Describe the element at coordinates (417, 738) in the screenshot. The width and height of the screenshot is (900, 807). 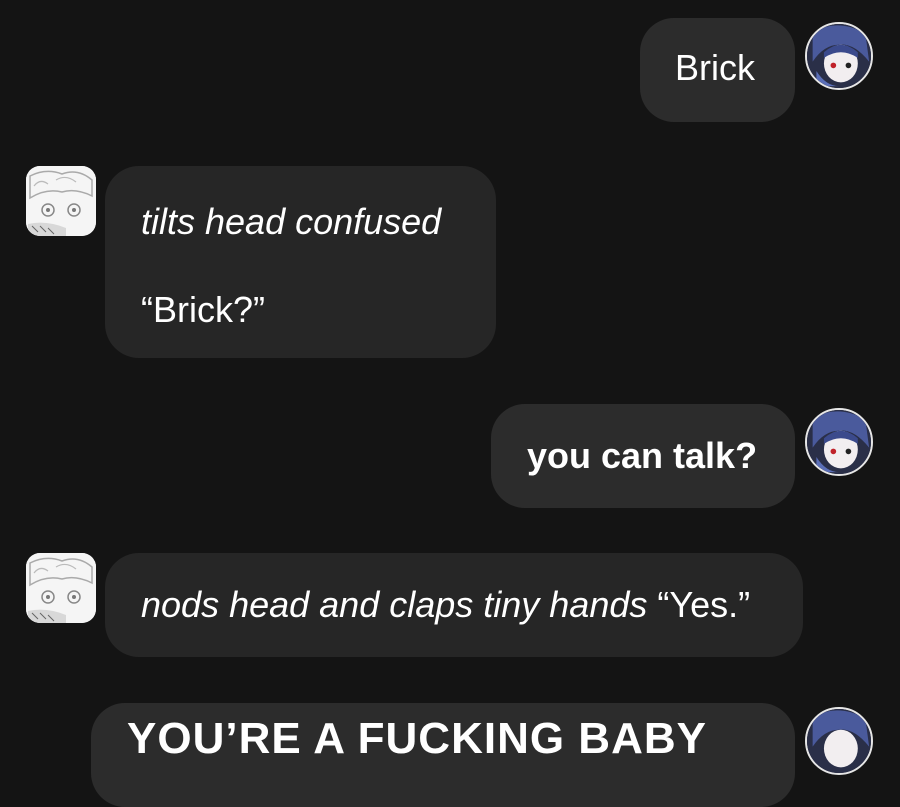
I see `message-text: YOU’RE A FUCKING BABY` at that location.